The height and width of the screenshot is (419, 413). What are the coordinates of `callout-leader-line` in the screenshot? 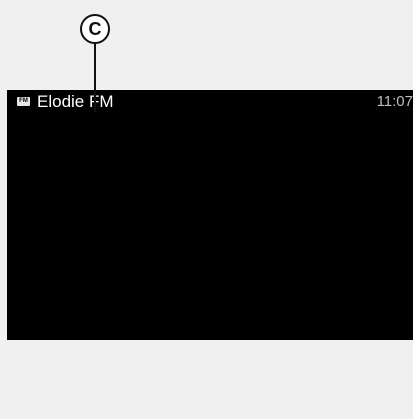 It's located at (95, 78).